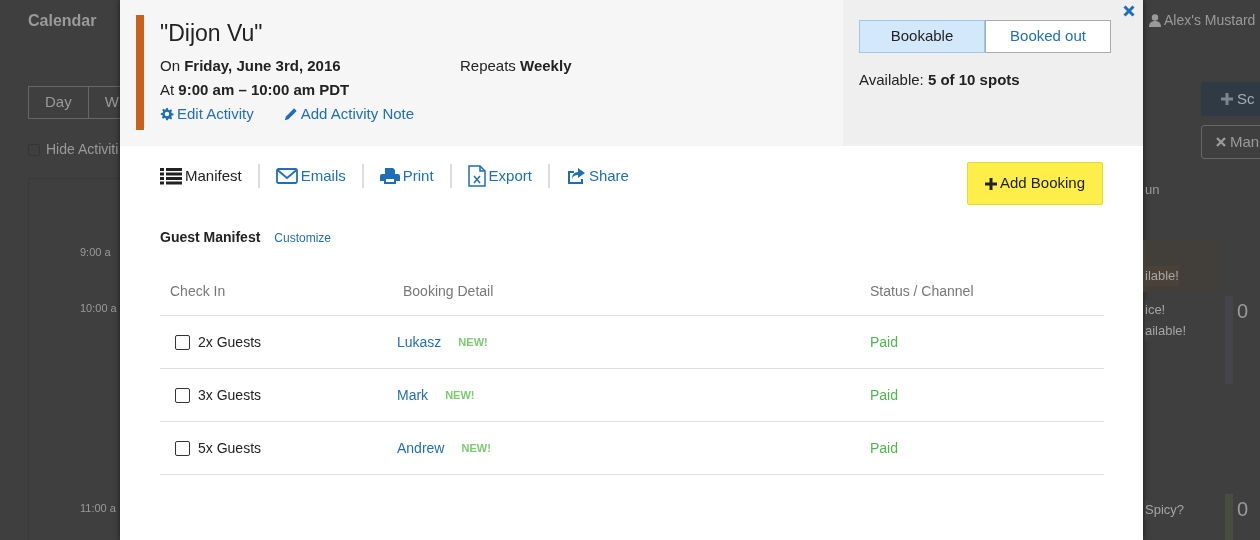 This screenshot has height=540, width=1260. What do you see at coordinates (597, 176) in the screenshot?
I see `toolbar-tab: Share` at bounding box center [597, 176].